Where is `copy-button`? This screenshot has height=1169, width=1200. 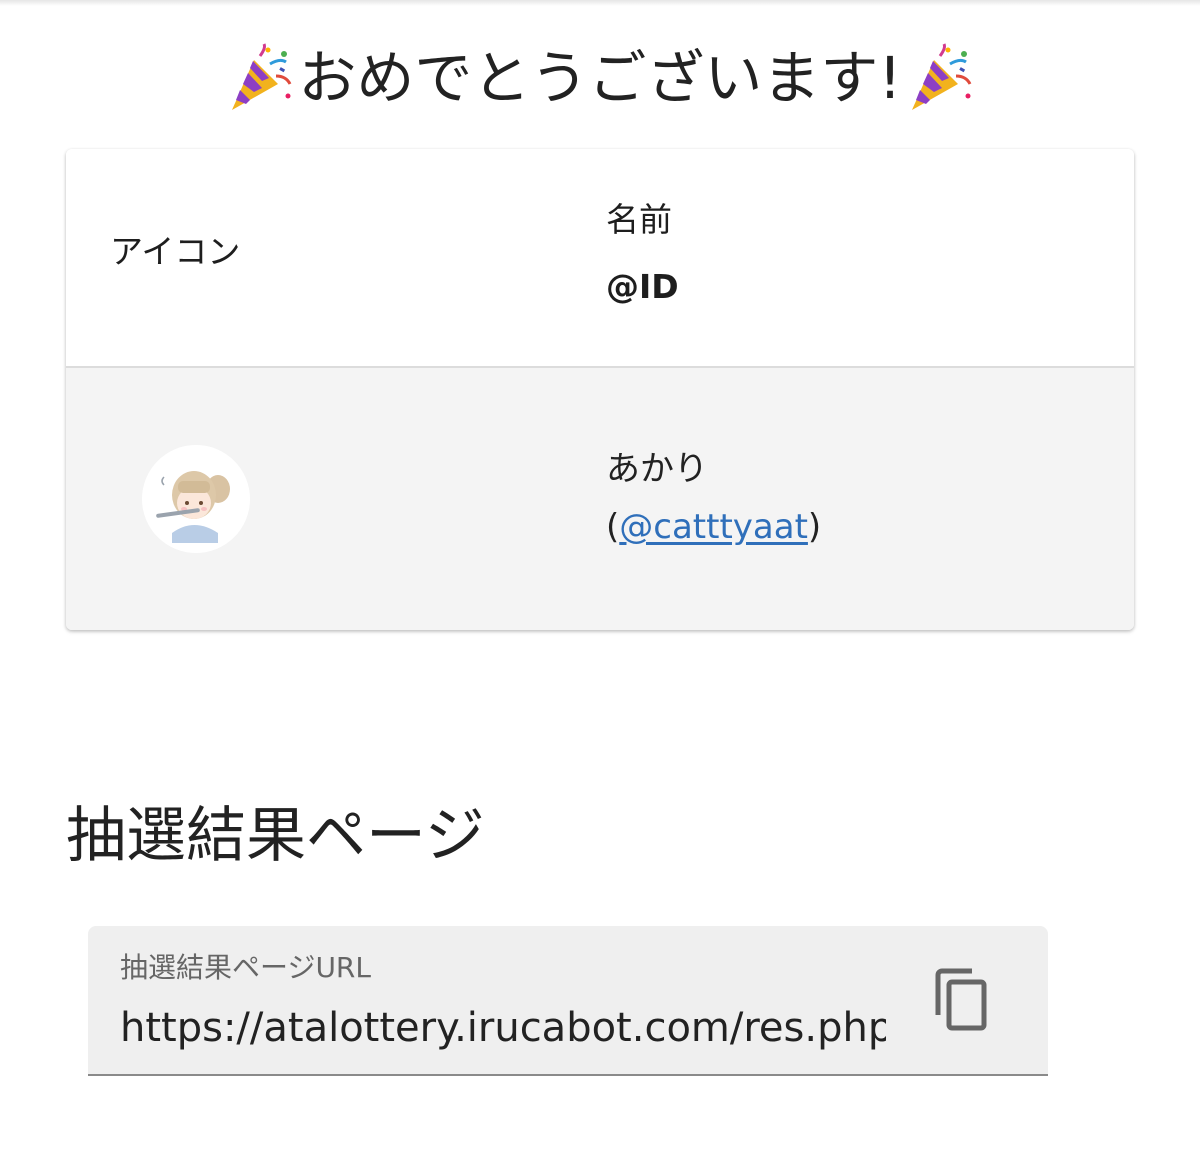
copy-button is located at coordinates (962, 1002).